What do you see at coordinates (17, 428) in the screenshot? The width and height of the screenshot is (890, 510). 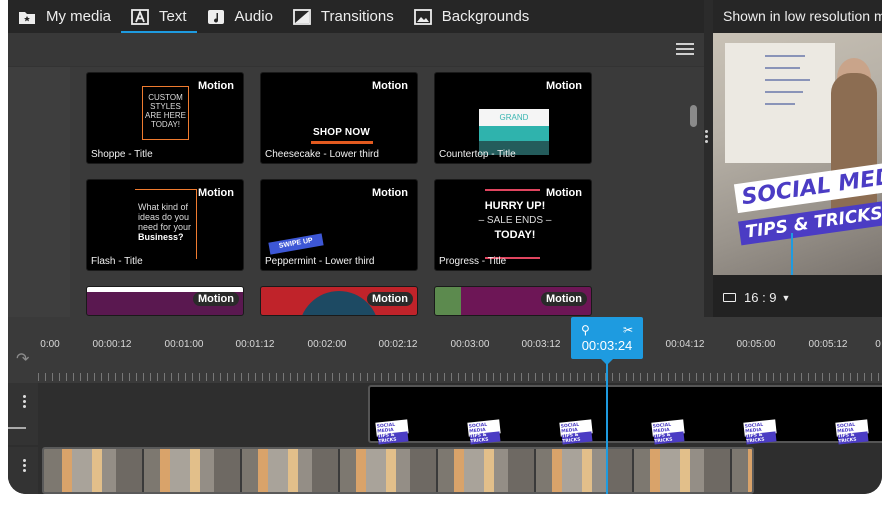 I see `track-separator` at bounding box center [17, 428].